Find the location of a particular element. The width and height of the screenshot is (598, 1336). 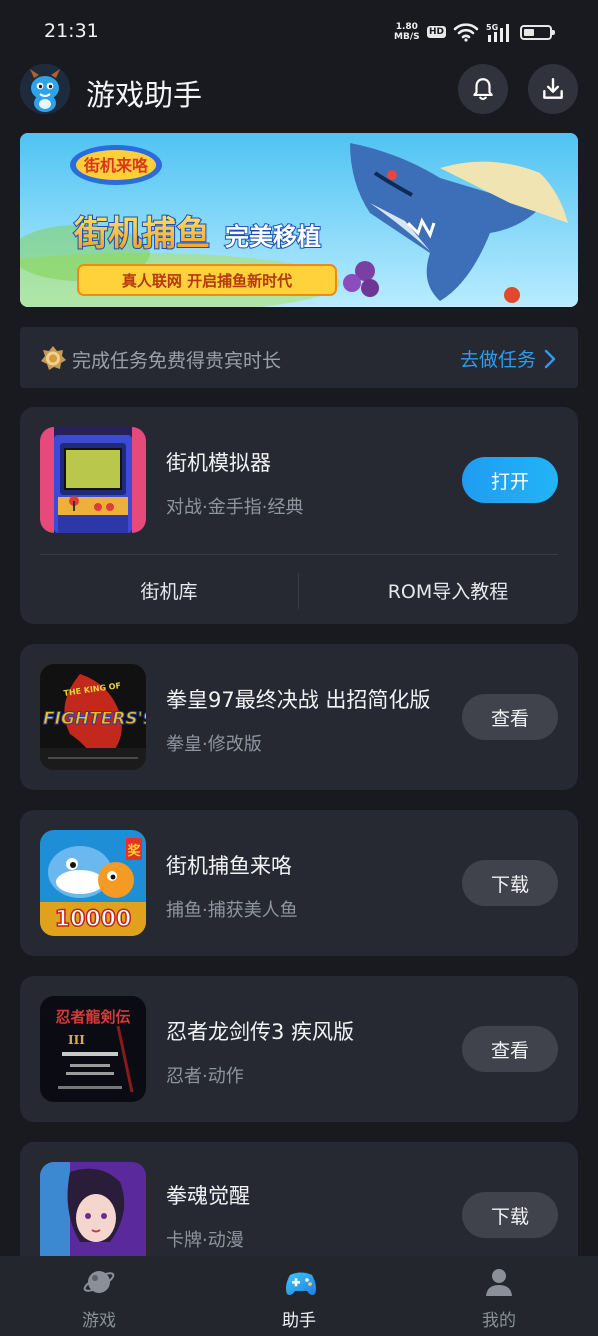

kof-cover-title: FIGHTERS'97 is located at coordinates (94, 719).